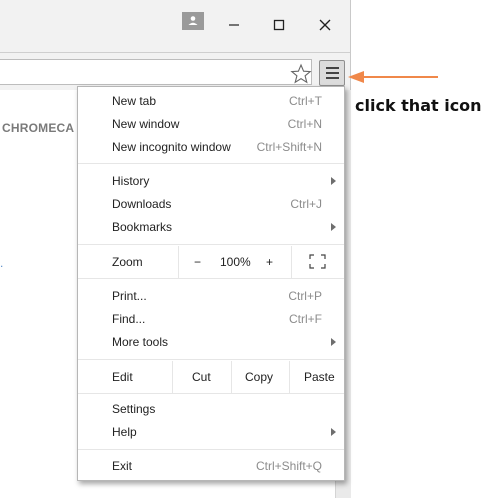 The image size is (495, 498). I want to click on menu-item-label: New incognito window, so click(171, 147).